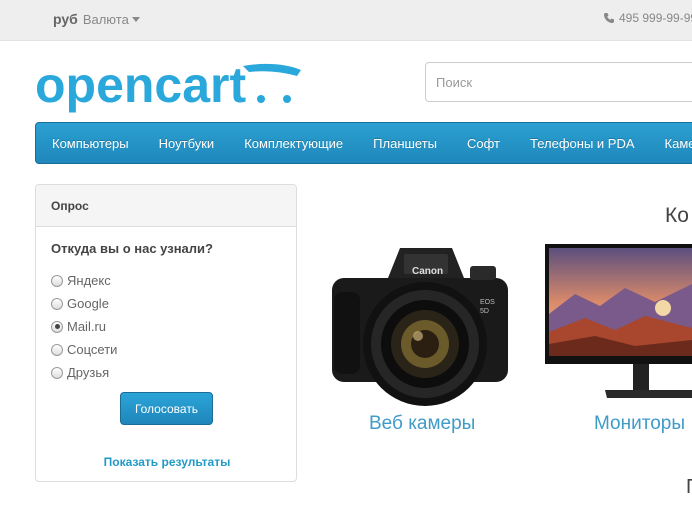  Describe the element at coordinates (293, 143) in the screenshot. I see `menu-item-components: Комплектующие` at that location.